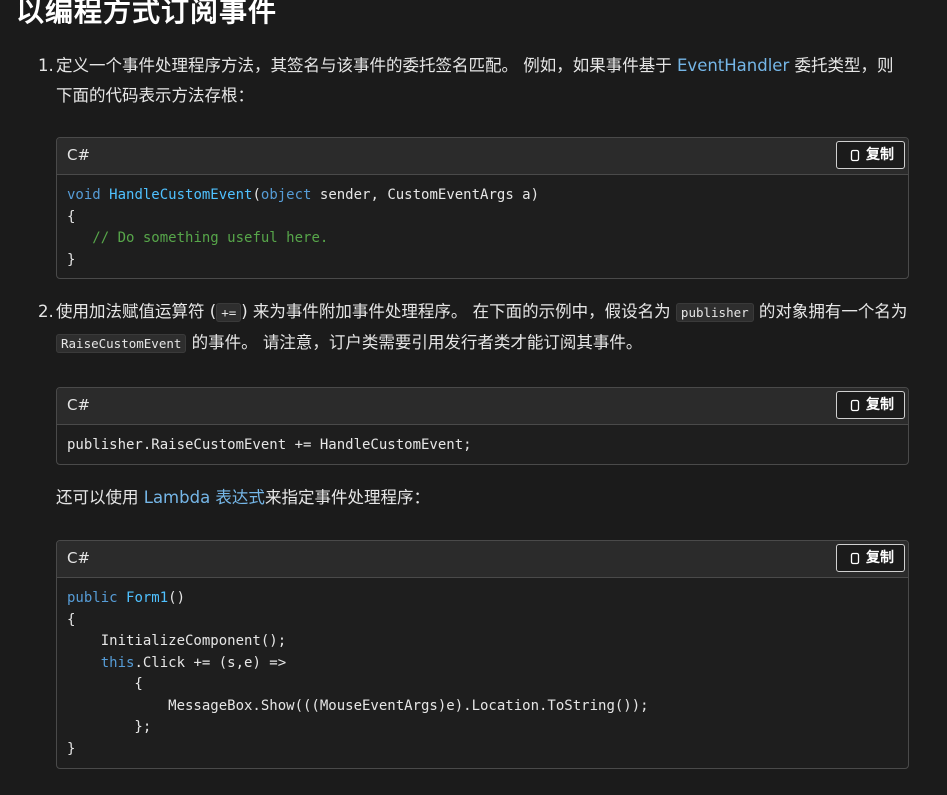  I want to click on step-text-part: 定义一个事件处理程序方法，其签名与该事件的委托签名匹配。 例如，如果事件基于, so click(366, 65).